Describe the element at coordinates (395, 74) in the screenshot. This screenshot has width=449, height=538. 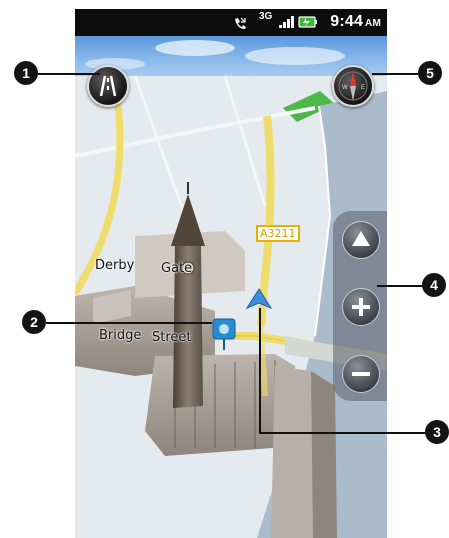
I see `callout-5-line` at that location.